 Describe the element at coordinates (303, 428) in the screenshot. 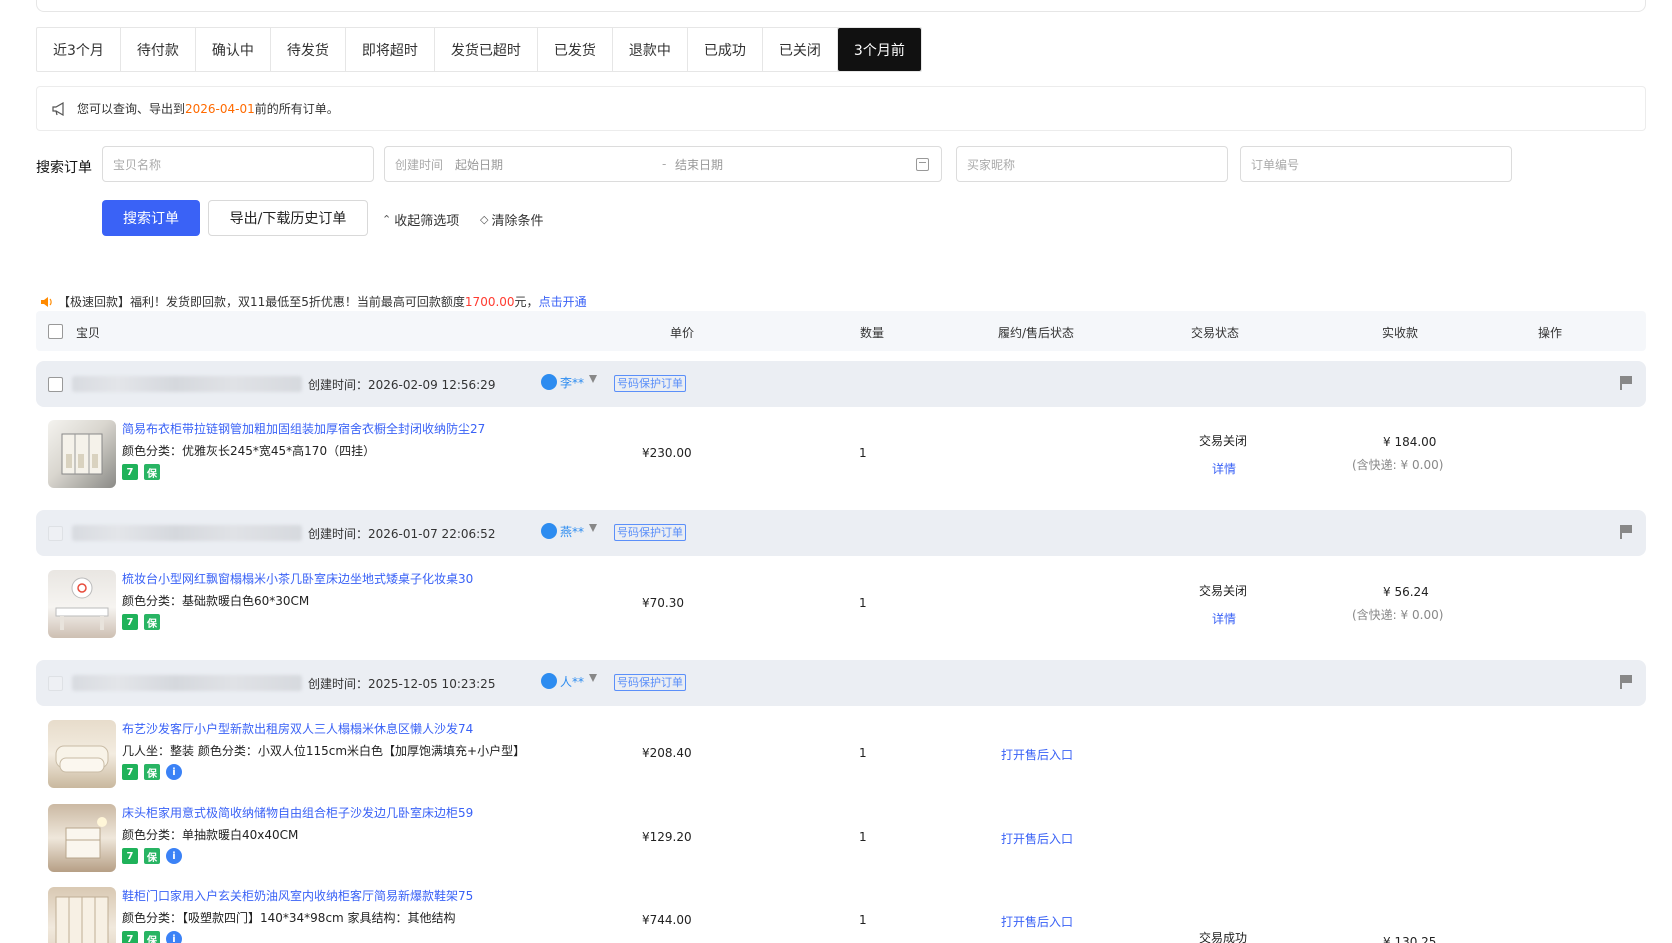

I see `product-title: 简易布衣柜带拉链钢管加粗加固组装加厚宿舍衣橱全封闭收纳防尘27` at that location.